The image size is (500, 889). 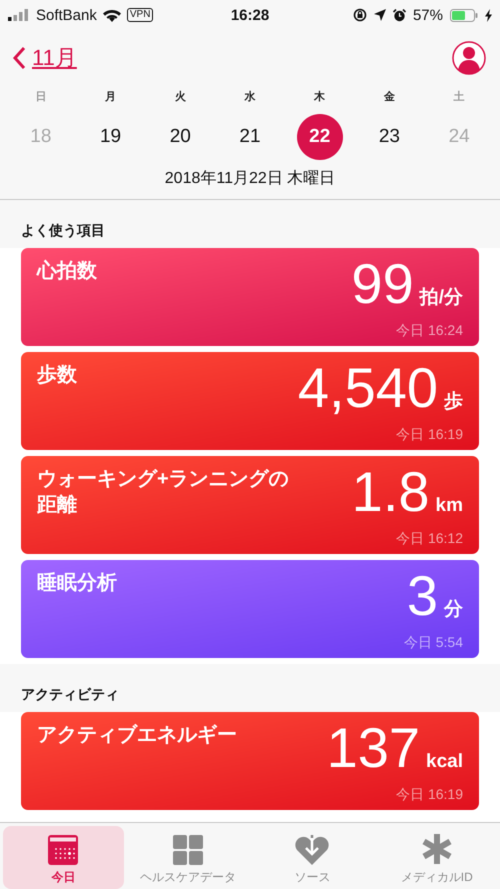 I want to click on weekday-label: 火, so click(x=180, y=97).